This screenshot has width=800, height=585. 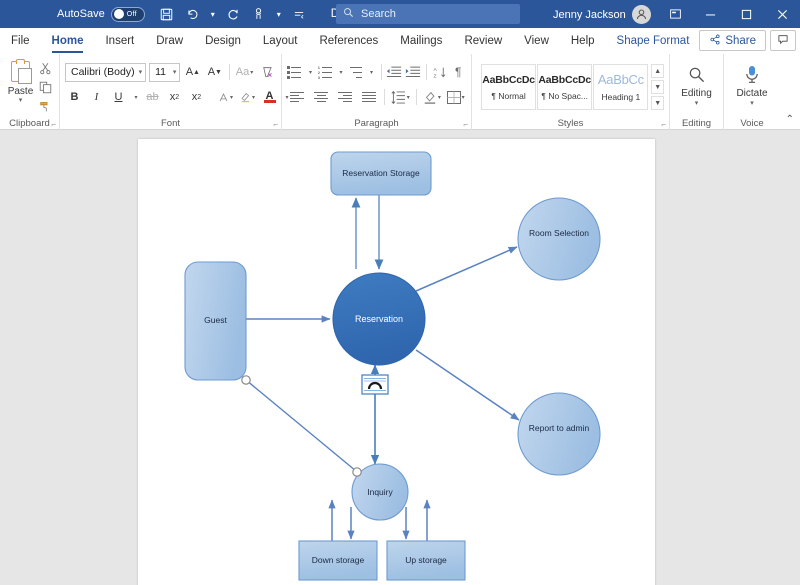 I want to click on tab-mailings: Mailings, so click(x=421, y=41).